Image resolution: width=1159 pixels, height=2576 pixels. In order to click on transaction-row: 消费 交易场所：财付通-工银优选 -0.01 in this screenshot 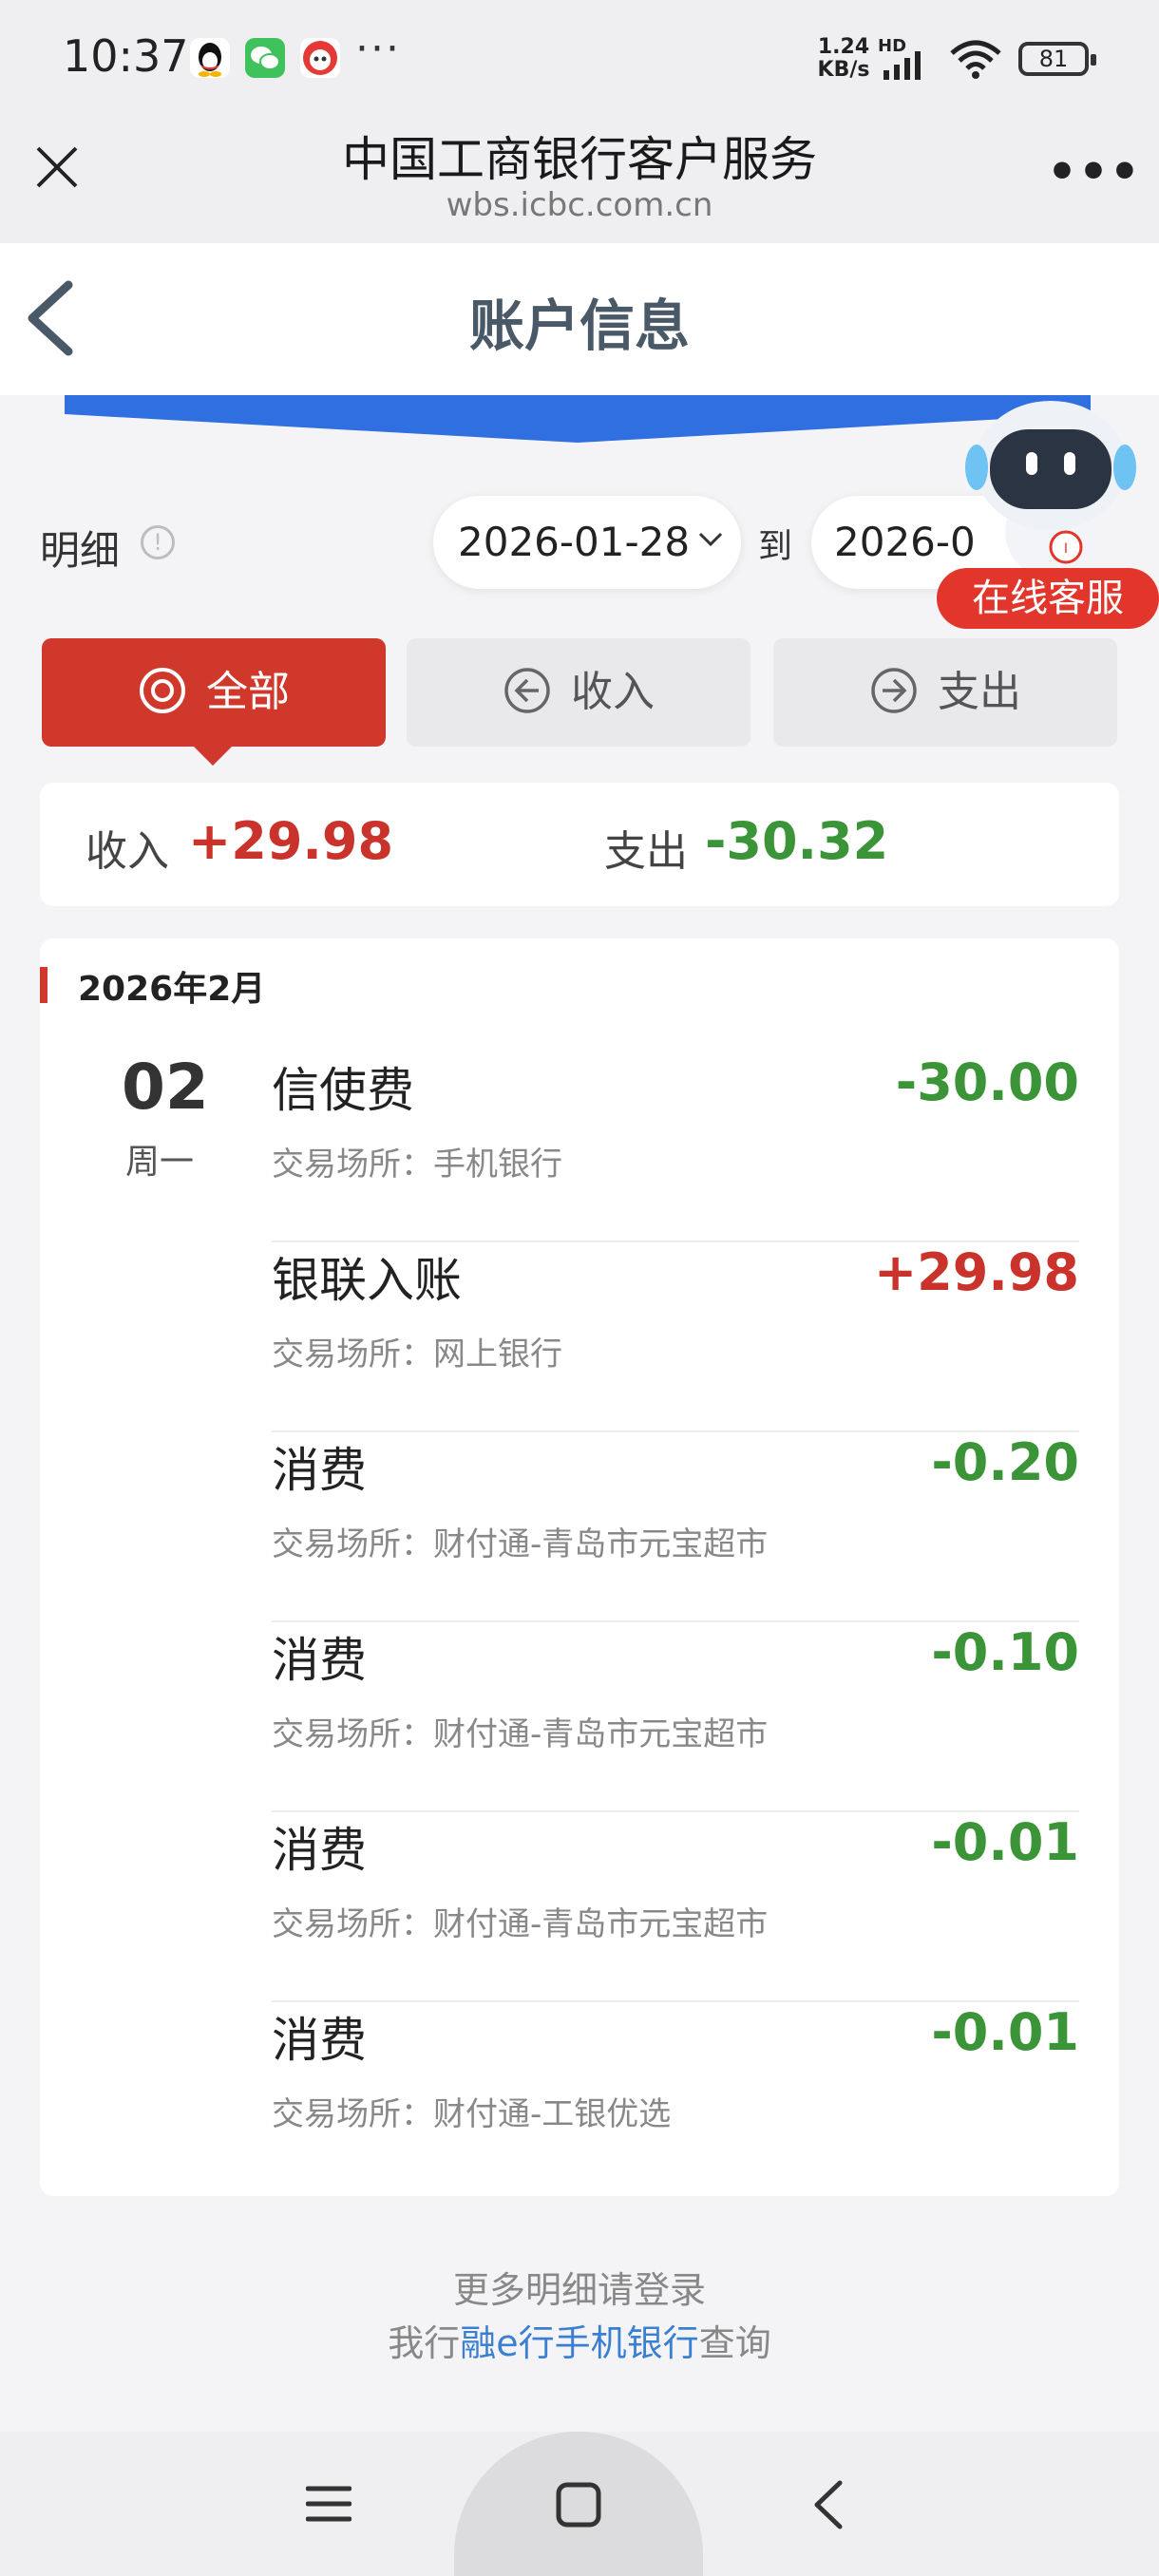, I will do `click(675, 2097)`.